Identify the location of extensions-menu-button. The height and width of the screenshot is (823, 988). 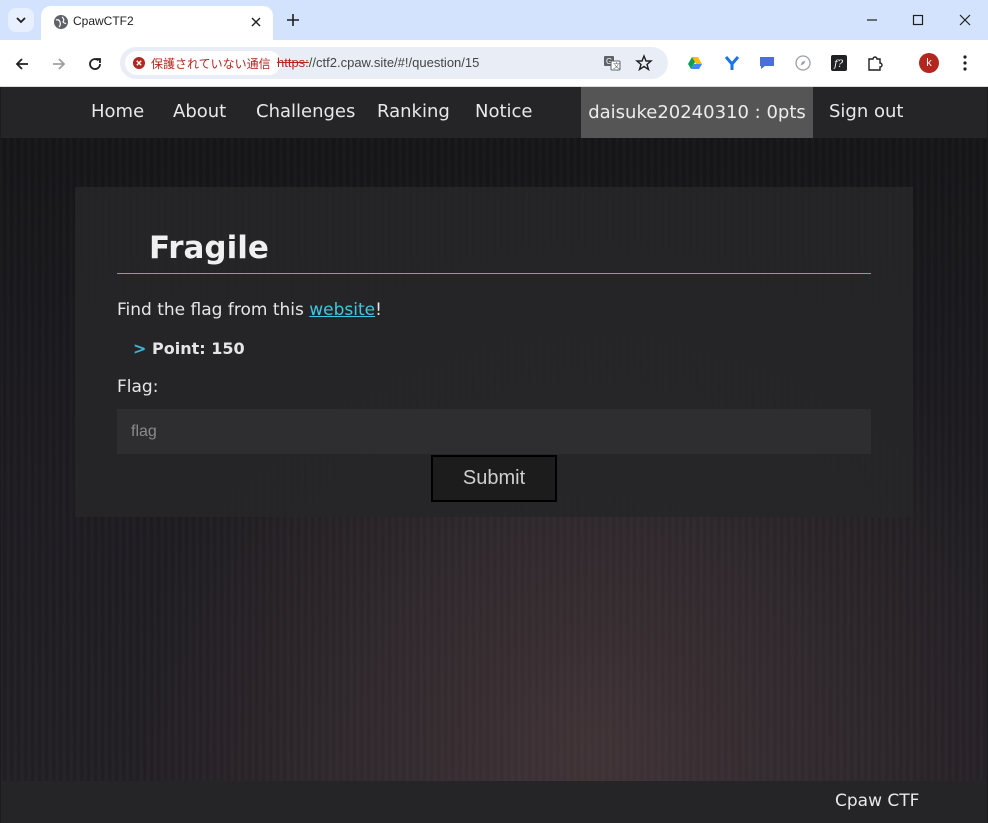
(875, 63).